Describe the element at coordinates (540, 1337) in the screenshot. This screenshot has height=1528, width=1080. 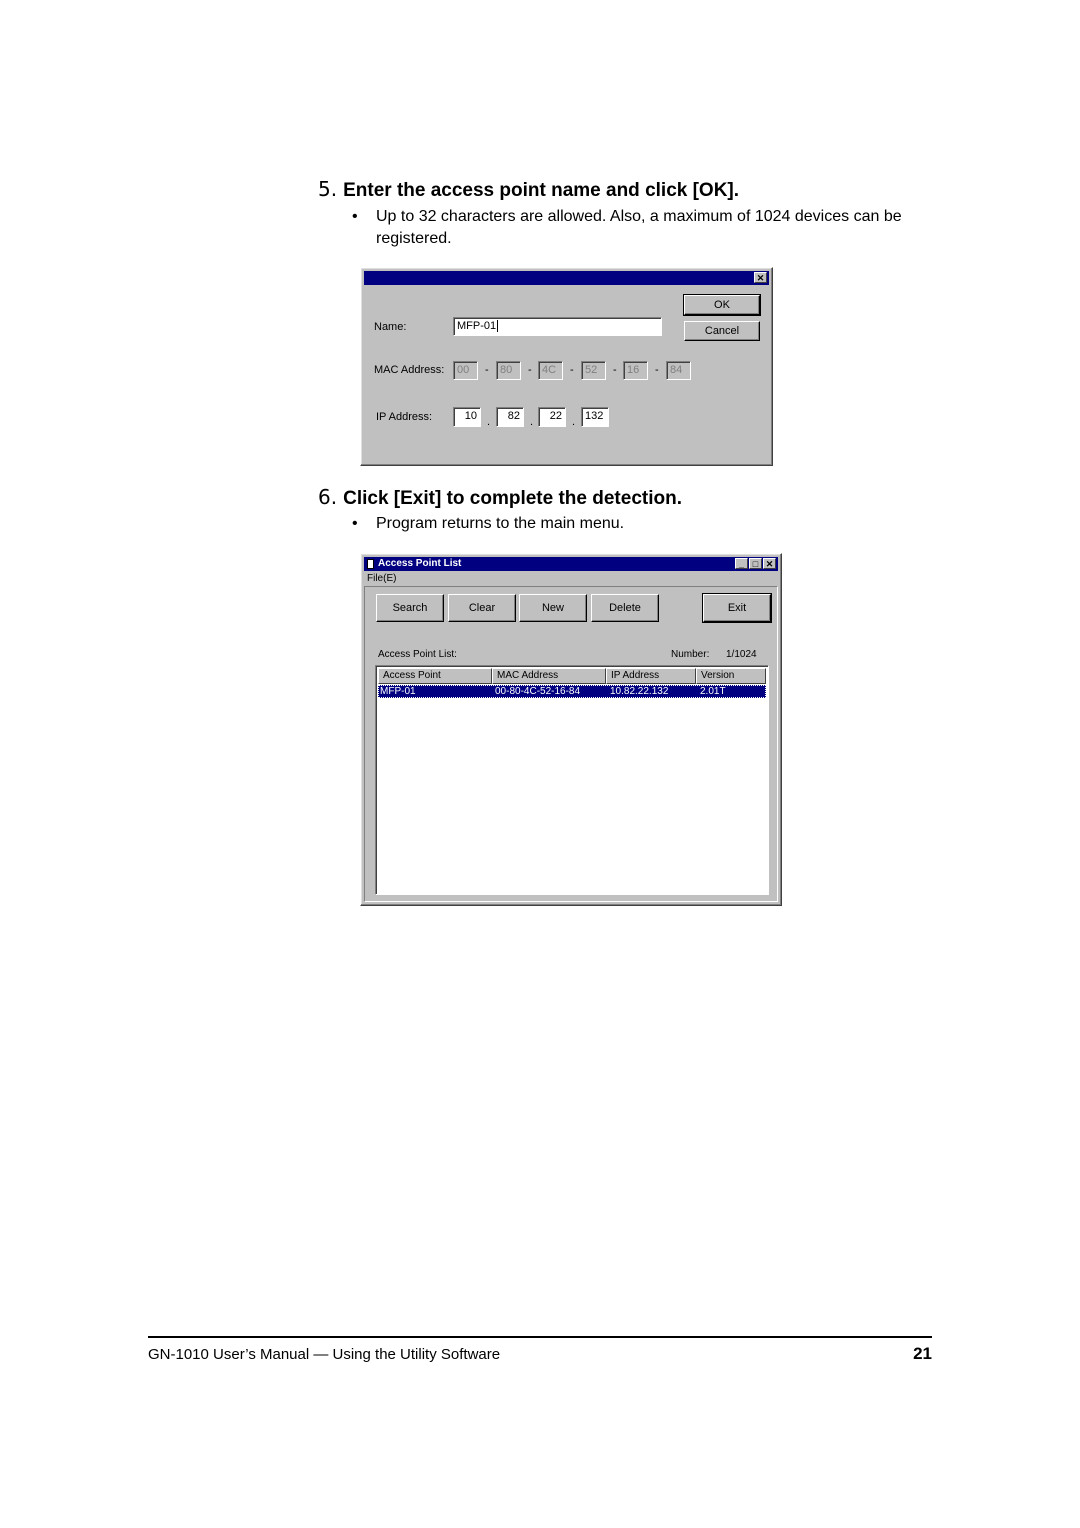
I see `footer-divider` at that location.